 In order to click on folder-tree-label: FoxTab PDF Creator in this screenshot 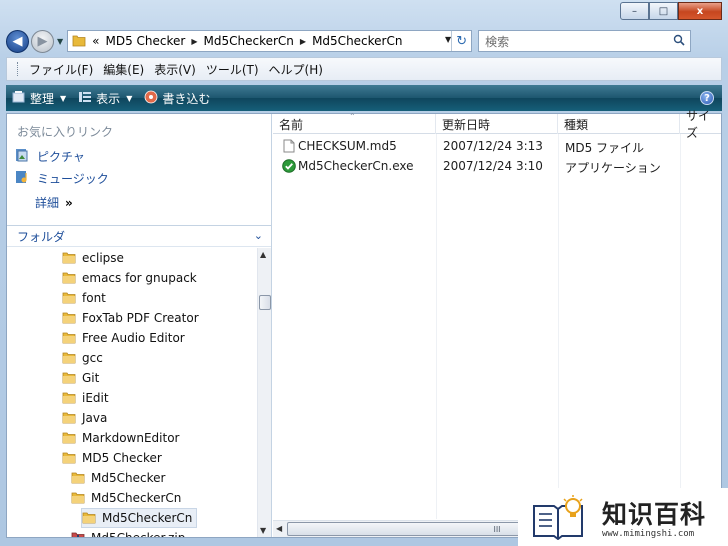, I will do `click(140, 318)`.